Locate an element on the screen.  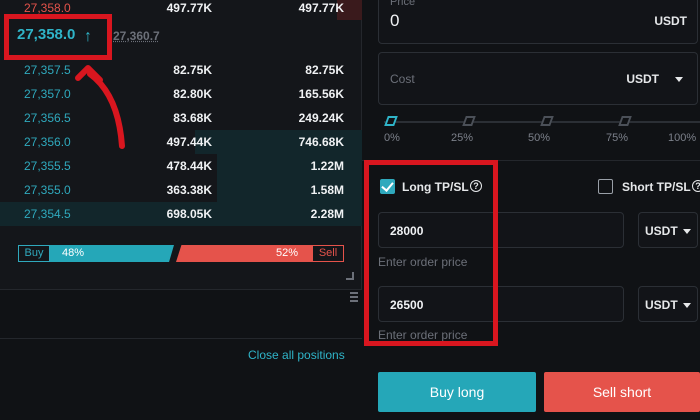
bid-amount: 363.38K is located at coordinates (189, 190).